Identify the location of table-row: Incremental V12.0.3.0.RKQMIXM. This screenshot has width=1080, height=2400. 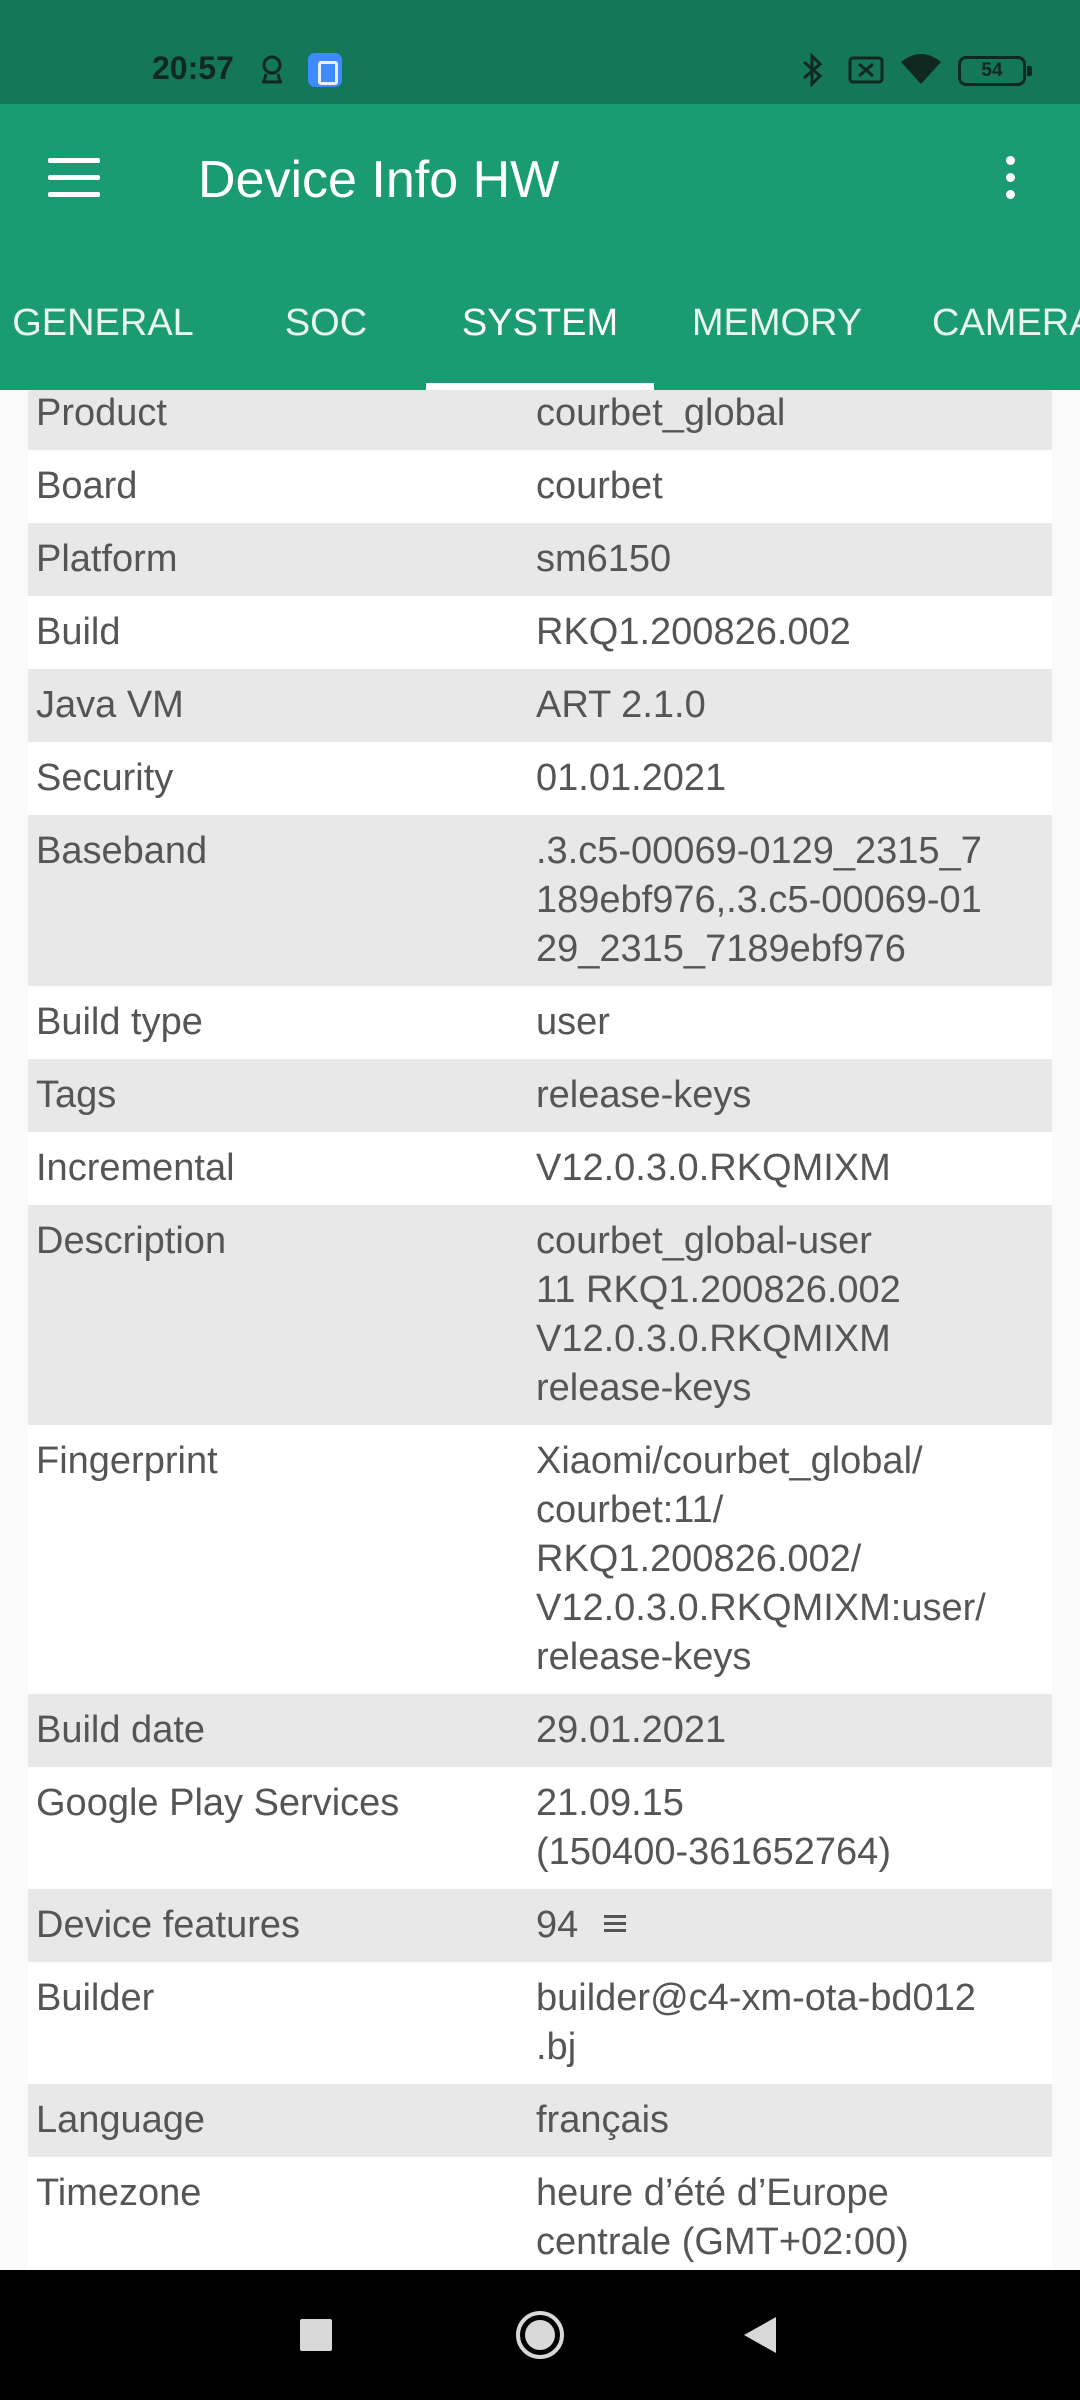
(540, 1168).